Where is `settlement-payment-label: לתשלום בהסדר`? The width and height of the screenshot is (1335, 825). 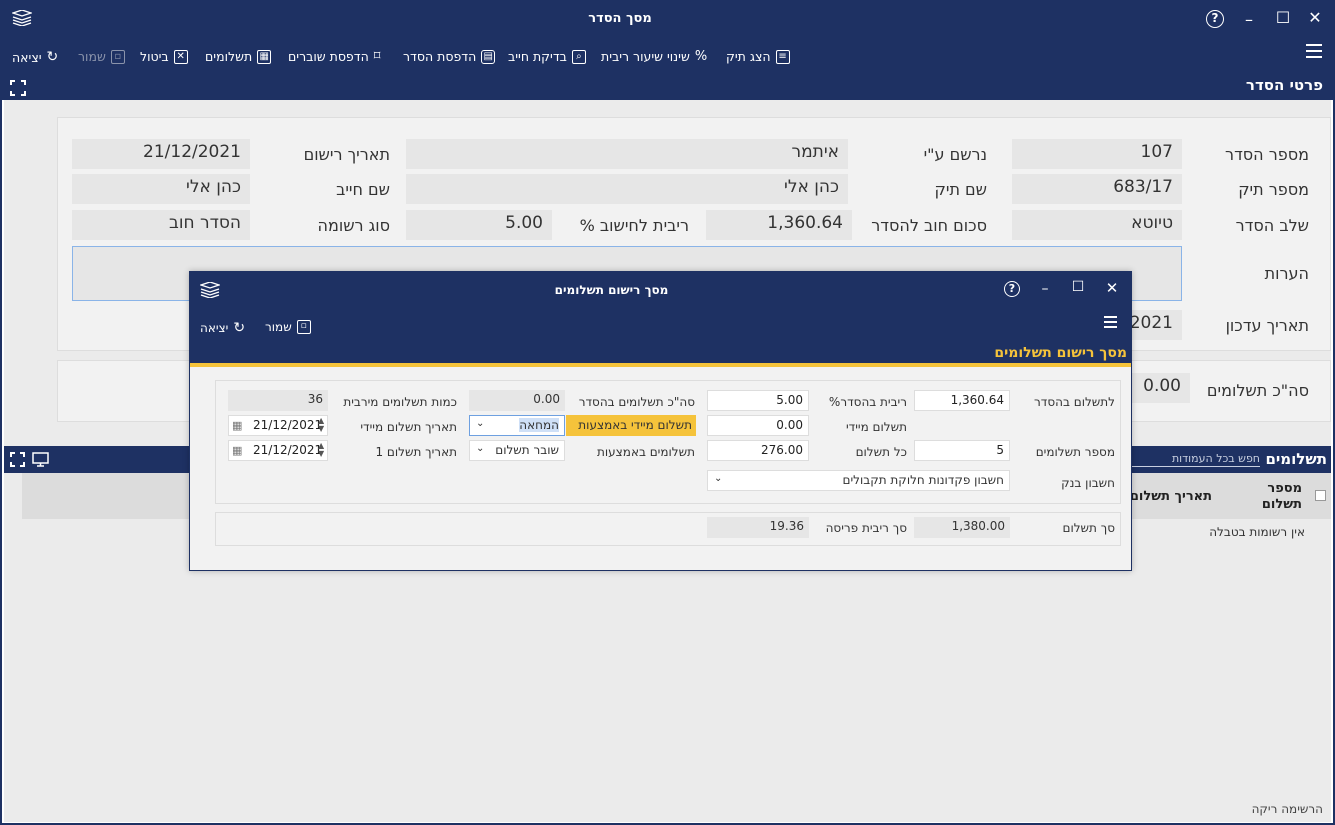
settlement-payment-label: לתשלום בהסדר is located at coordinates (1074, 402).